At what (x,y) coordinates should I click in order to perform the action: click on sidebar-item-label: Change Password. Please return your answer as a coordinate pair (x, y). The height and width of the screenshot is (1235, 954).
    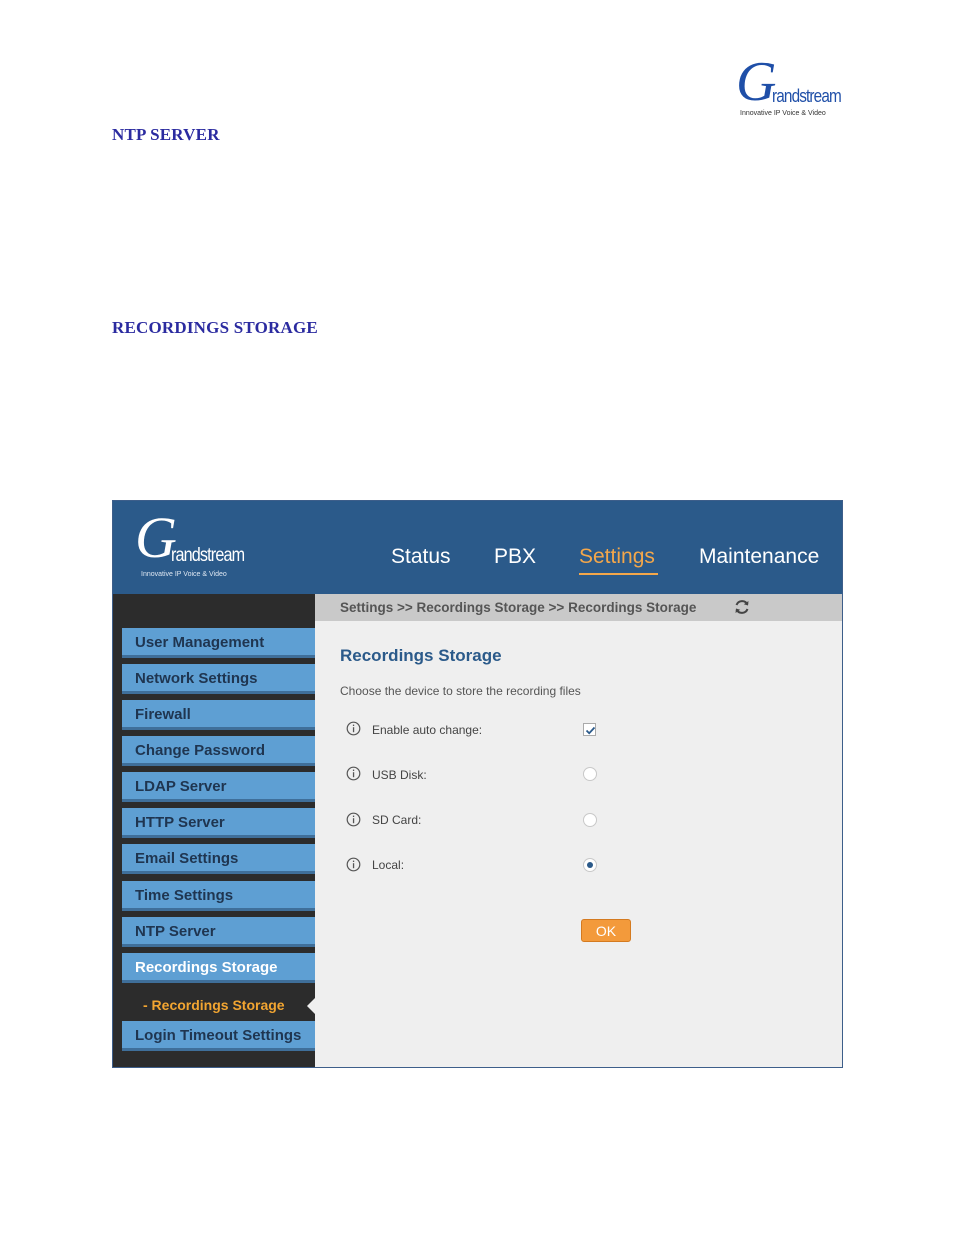
    Looking at the image, I should click on (200, 750).